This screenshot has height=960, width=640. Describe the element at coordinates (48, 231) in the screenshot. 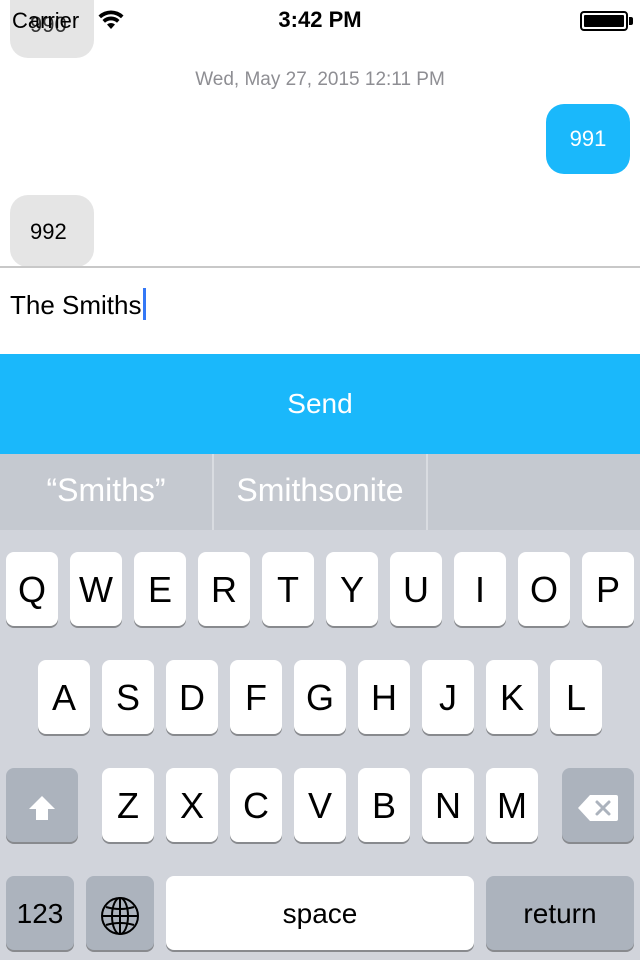

I see `message-text: 992` at that location.